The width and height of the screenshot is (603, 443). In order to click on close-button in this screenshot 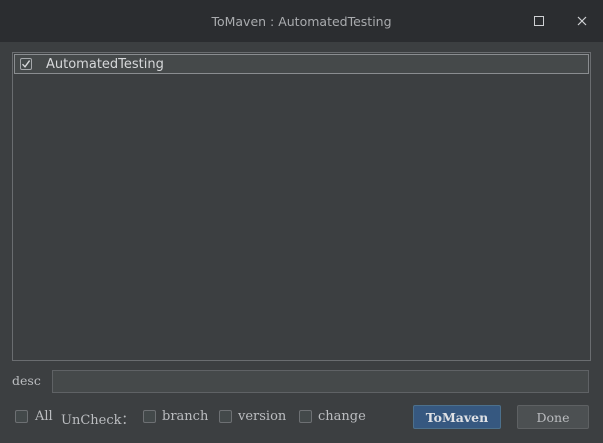, I will do `click(582, 21)`.